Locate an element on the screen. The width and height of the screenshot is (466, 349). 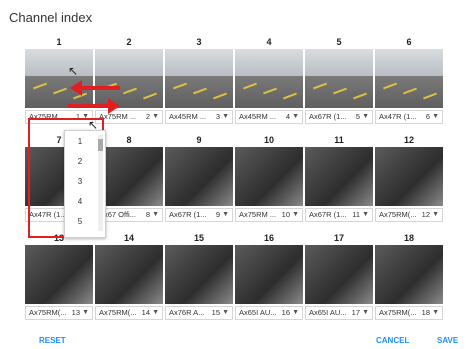
channel-select: Ax67R (1... 5 ▼ is located at coordinates (339, 117).